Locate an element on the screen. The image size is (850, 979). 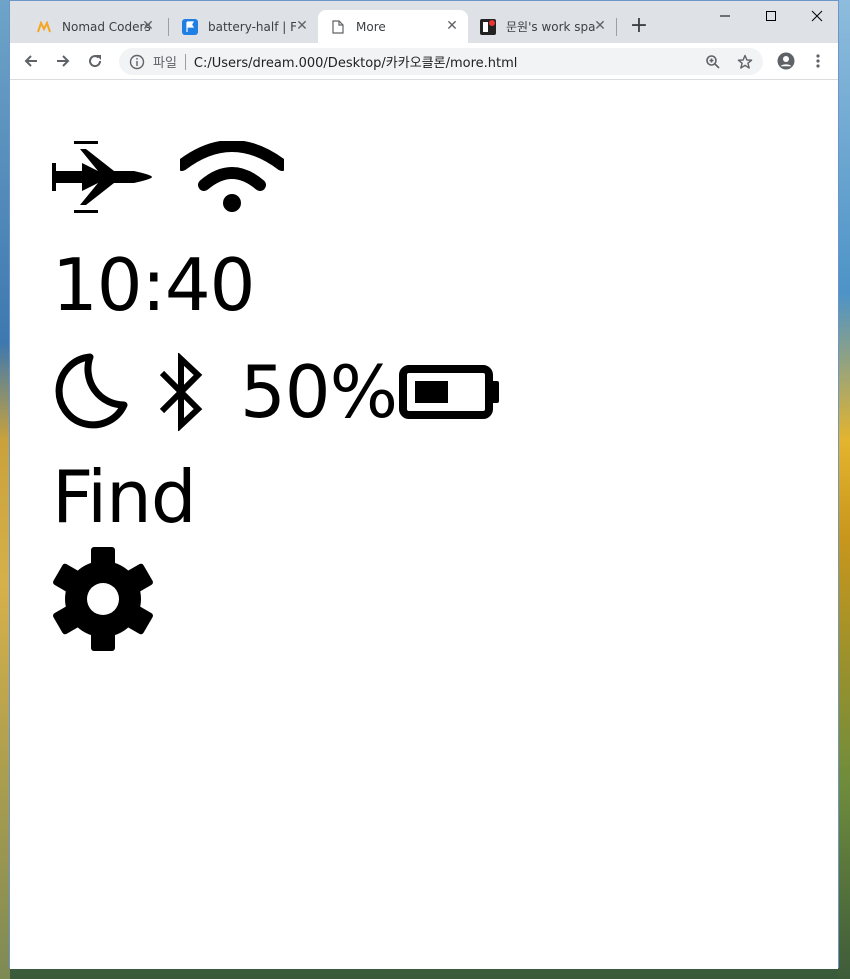
tab-workspace: 문원's work spa ✕ is located at coordinates (542, 26).